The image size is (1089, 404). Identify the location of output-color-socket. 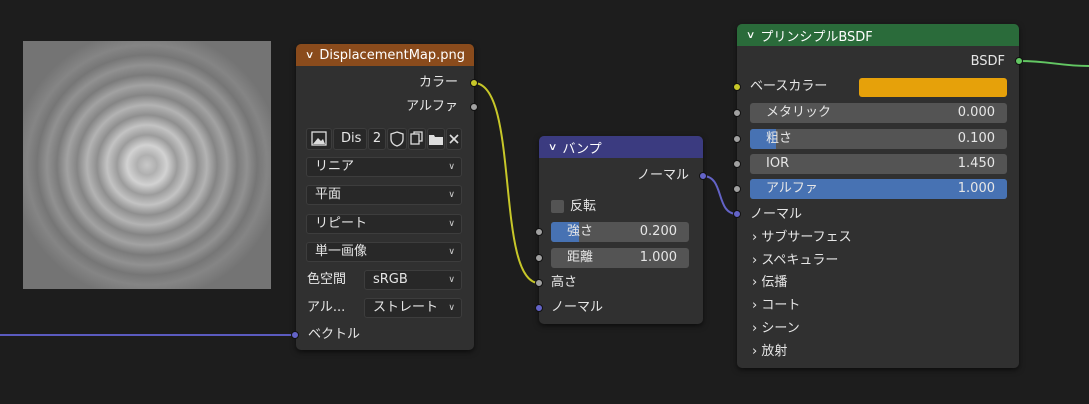
(474, 83).